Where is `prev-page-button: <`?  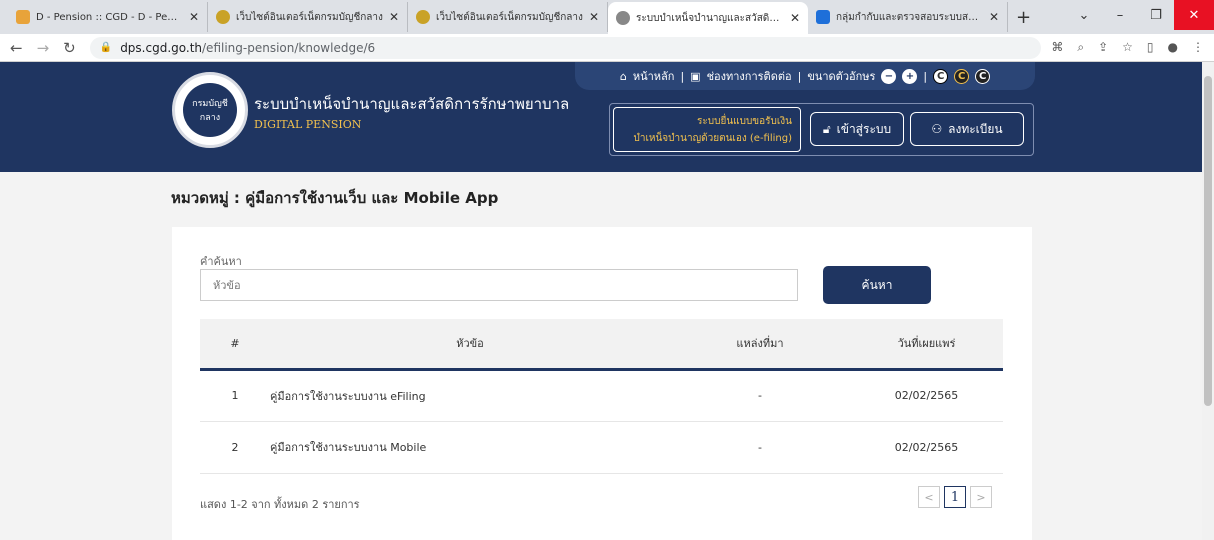
prev-page-button: < is located at coordinates (929, 497).